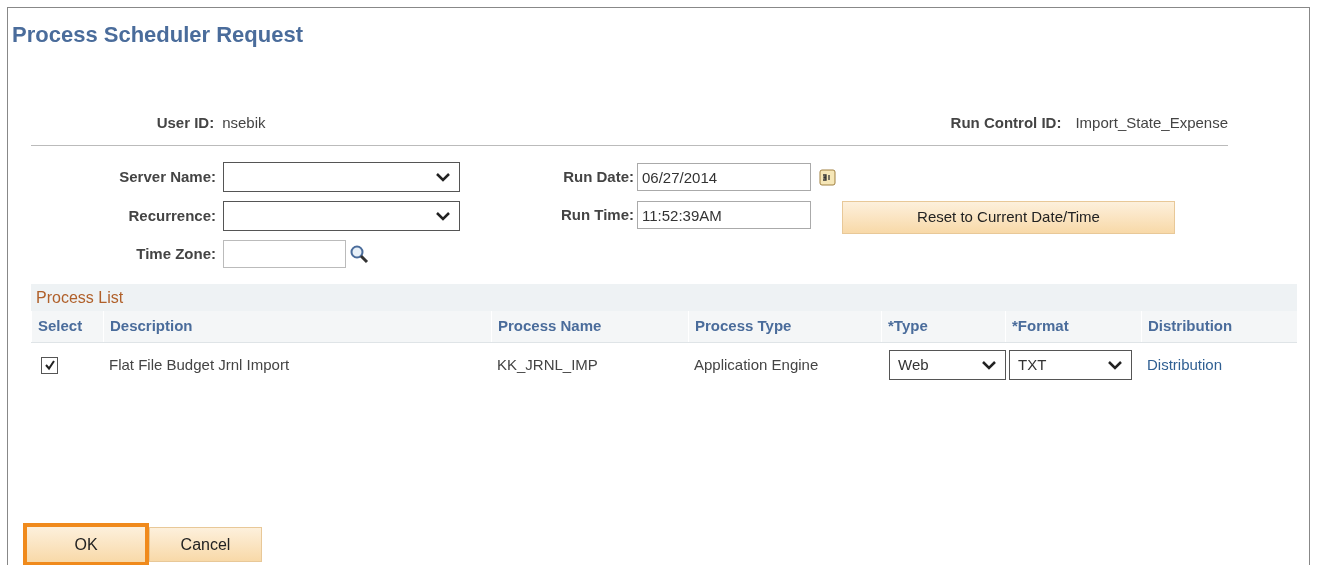 Image resolution: width=1317 pixels, height=565 pixels. What do you see at coordinates (947, 365) in the screenshot?
I see `dropdown-field: Web` at bounding box center [947, 365].